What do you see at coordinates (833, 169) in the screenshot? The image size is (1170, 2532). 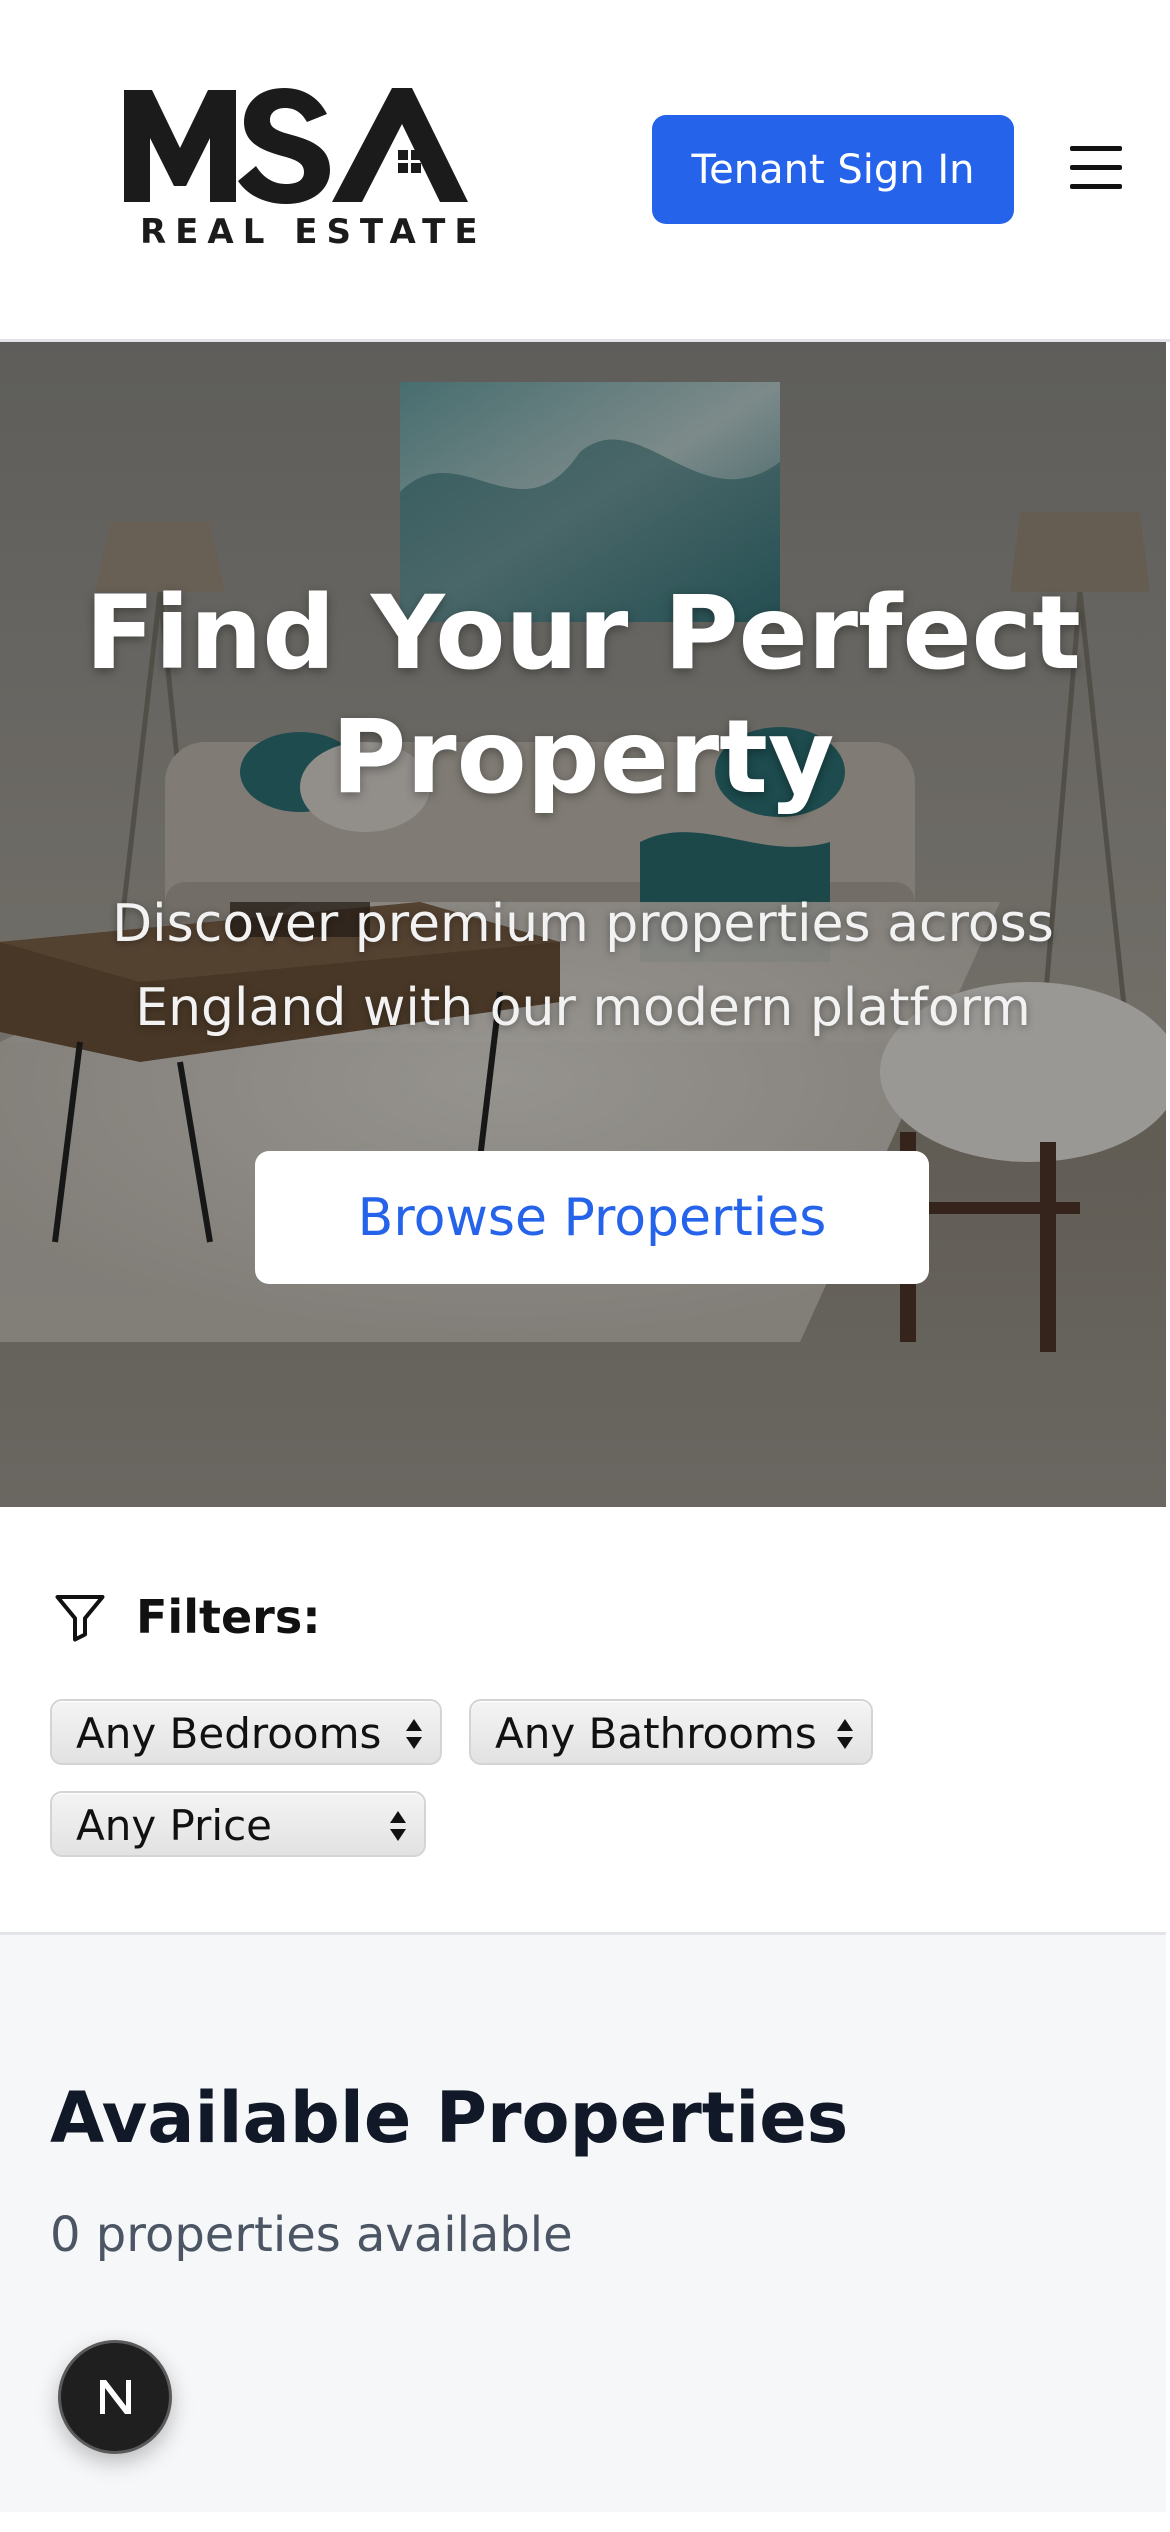 I see `tenant-sign-in-button: Tenant Sign In` at bounding box center [833, 169].